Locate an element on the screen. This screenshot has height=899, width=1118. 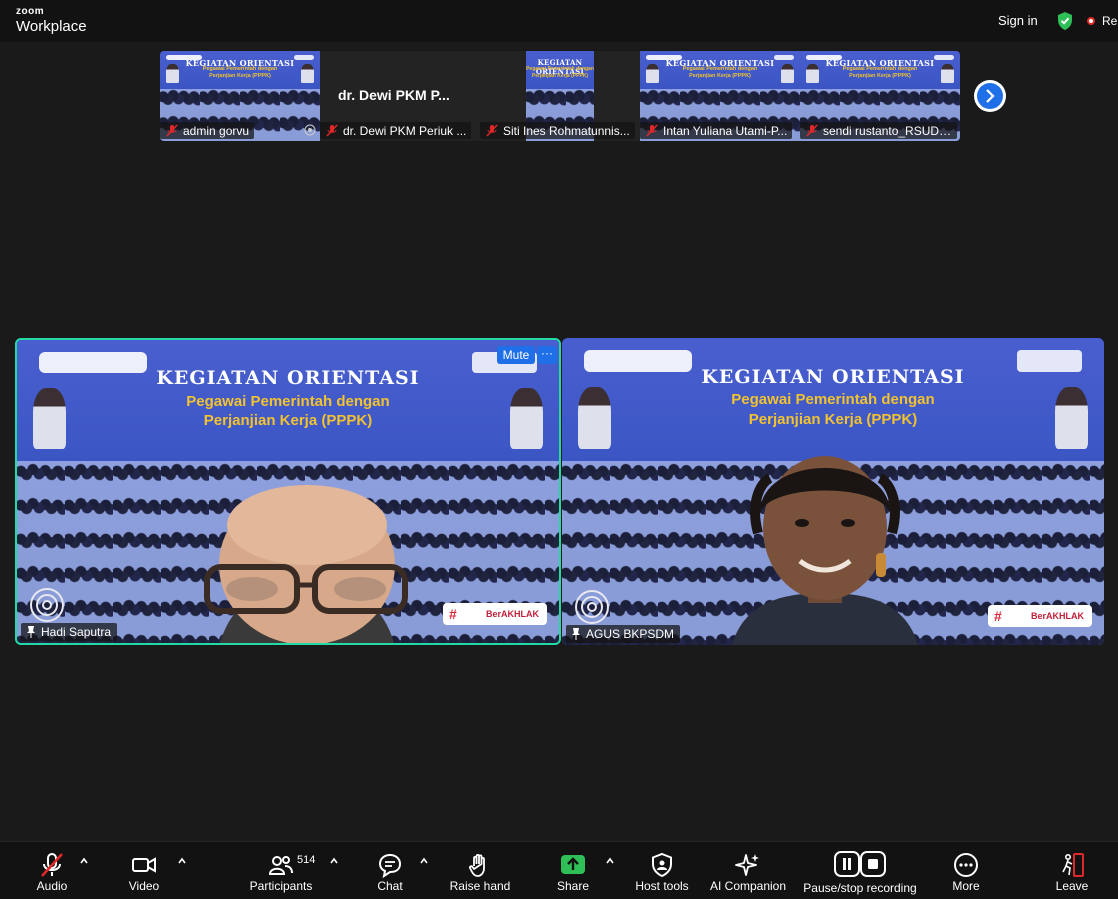
share-screen-icon is located at coordinates (573, 864).